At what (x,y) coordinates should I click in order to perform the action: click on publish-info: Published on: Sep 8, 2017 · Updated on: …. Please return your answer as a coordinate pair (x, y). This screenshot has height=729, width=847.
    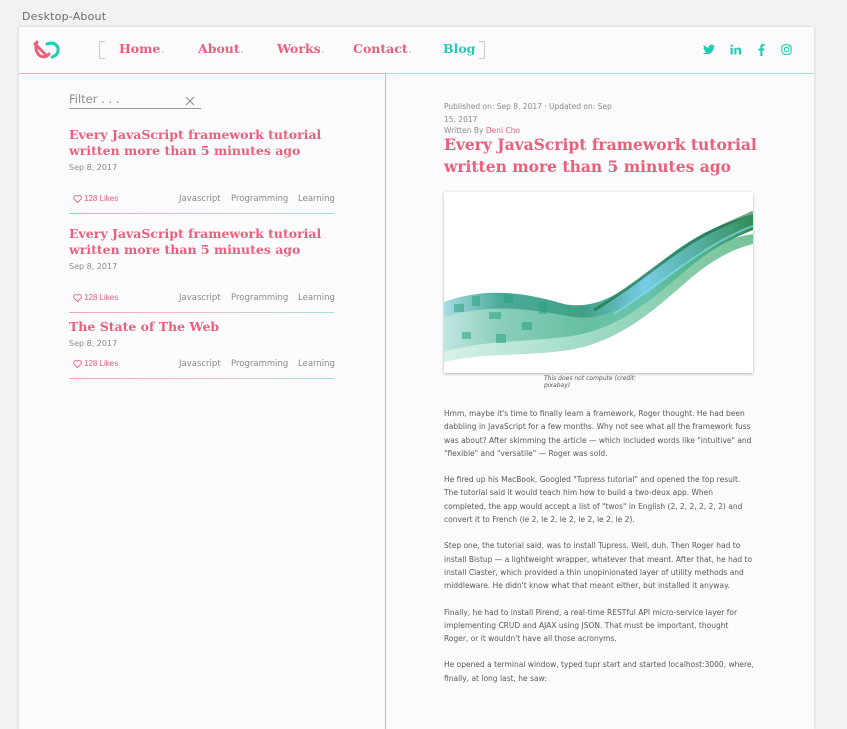
    Looking at the image, I should click on (528, 113).